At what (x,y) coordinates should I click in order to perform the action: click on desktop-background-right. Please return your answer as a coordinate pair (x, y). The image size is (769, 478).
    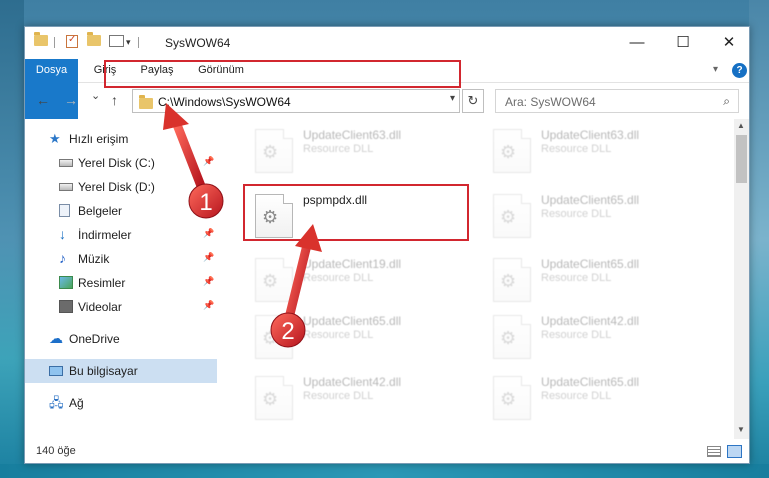
    Looking at the image, I should click on (759, 239).